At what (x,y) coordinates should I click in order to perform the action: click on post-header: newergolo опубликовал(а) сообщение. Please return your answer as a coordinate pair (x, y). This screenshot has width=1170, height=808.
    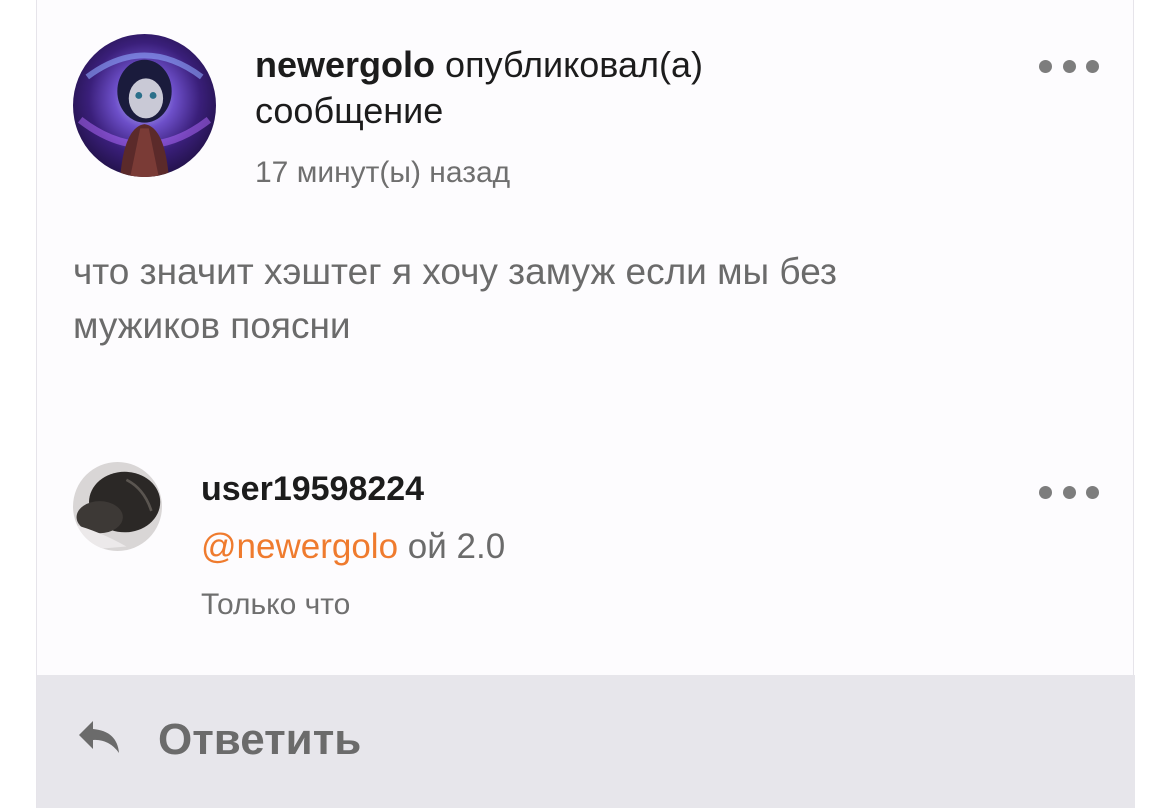
    Looking at the image, I should click on (555, 88).